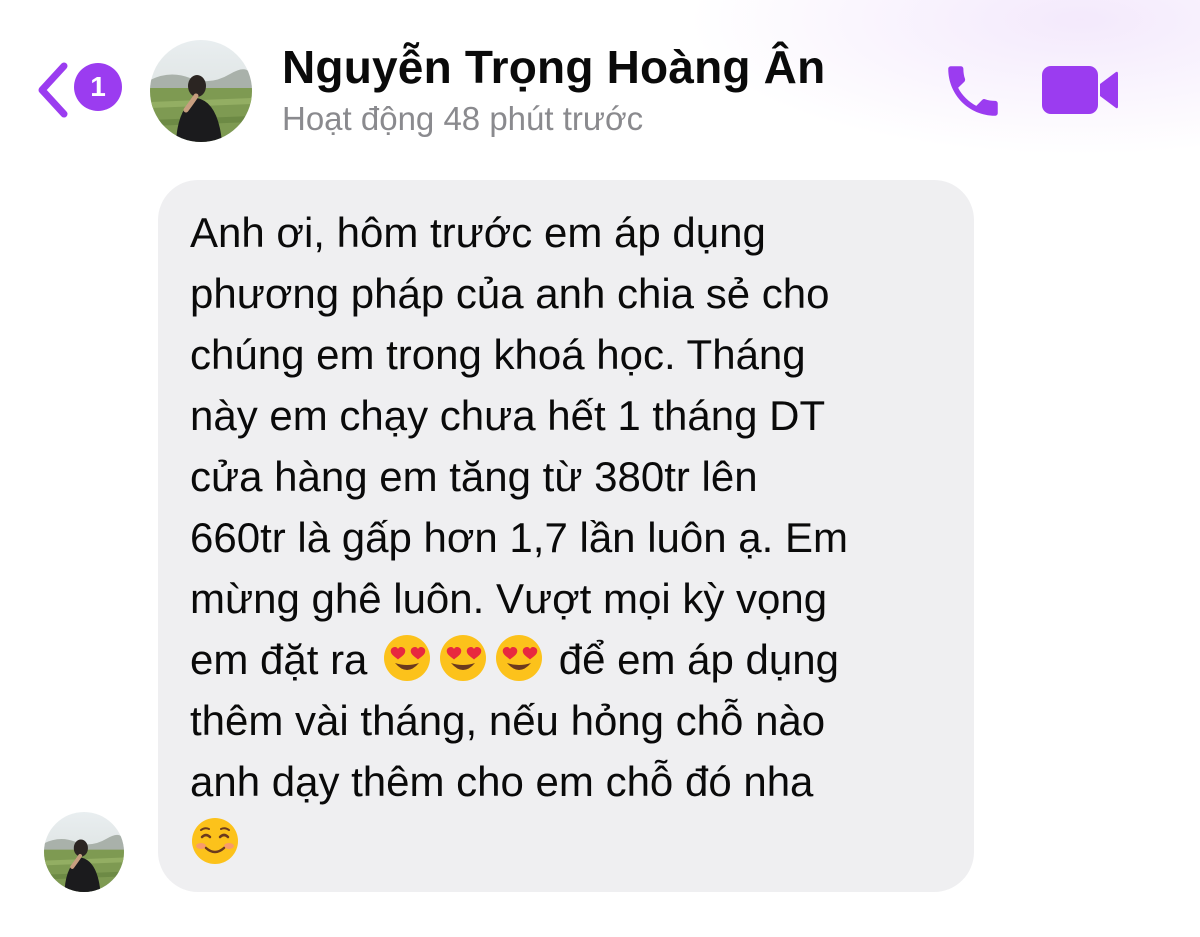 The width and height of the screenshot is (1200, 937). Describe the element at coordinates (509, 598) in the screenshot. I see `message-line: mừng ghê luôn. Vượt mọi kỳ vọng` at that location.